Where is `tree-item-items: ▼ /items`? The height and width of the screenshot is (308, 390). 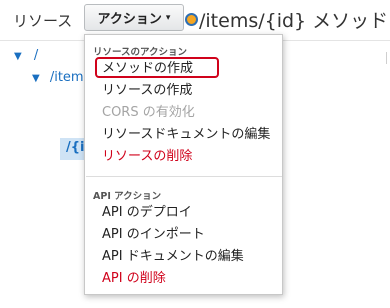
tree-item-items: ▼ /items is located at coordinates (61, 77).